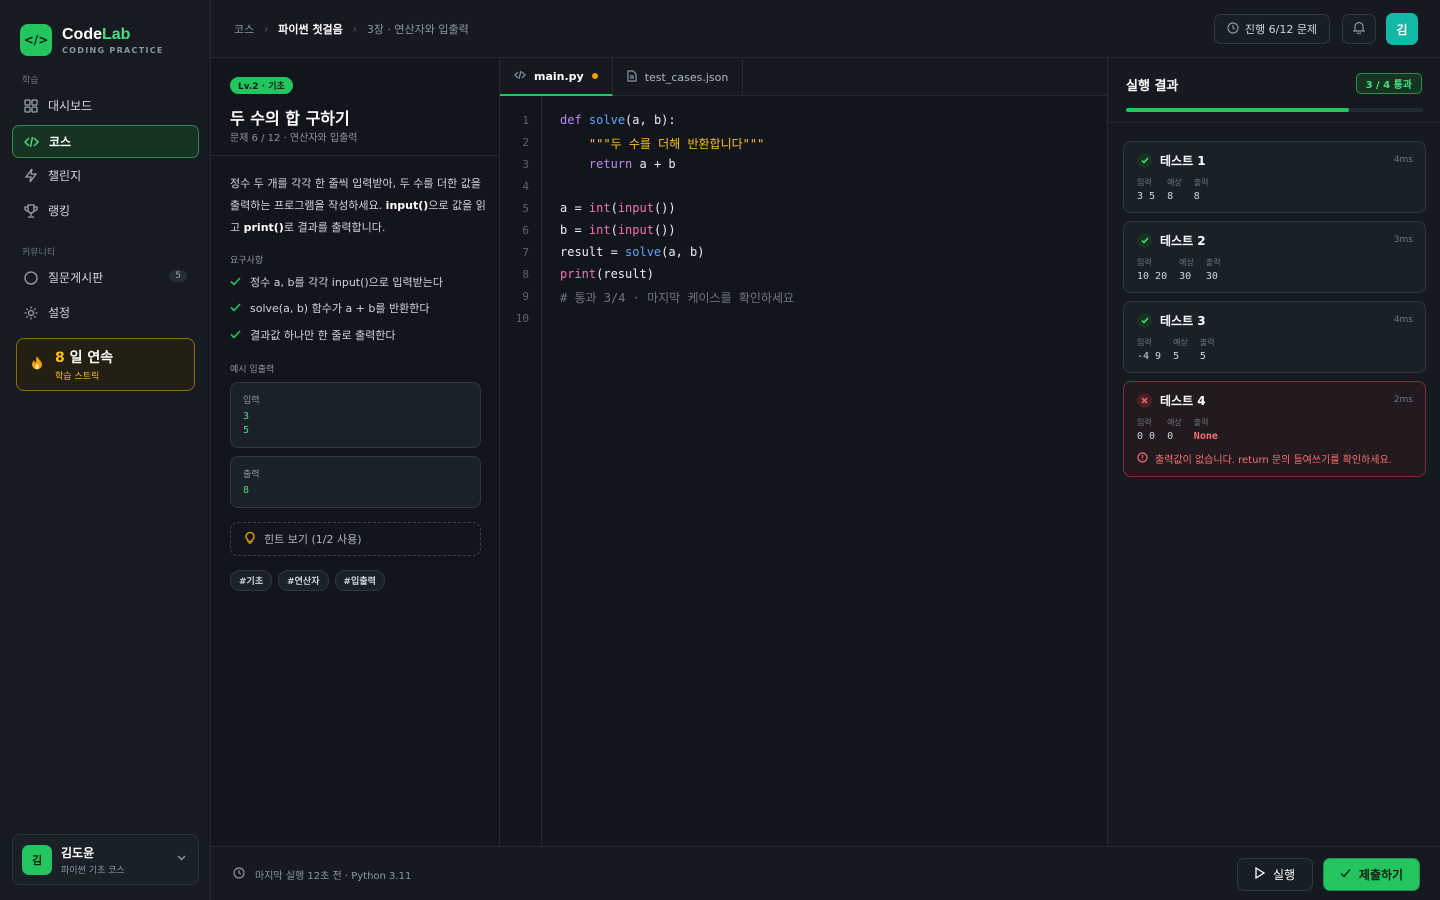 The image size is (1440, 900). I want to click on sidebar-item-label: 챌린지, so click(65, 176).